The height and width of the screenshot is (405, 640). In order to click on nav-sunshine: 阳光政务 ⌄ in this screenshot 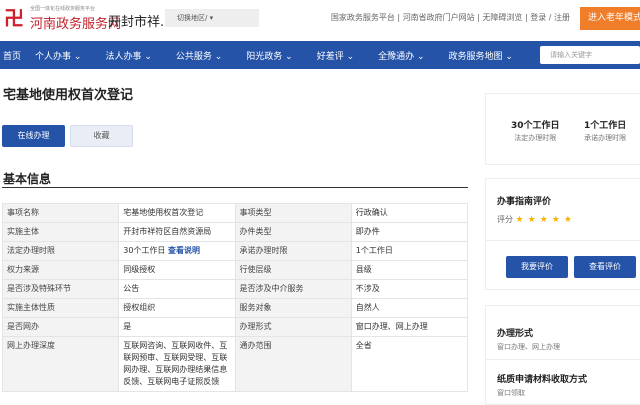, I will do `click(269, 55)`.